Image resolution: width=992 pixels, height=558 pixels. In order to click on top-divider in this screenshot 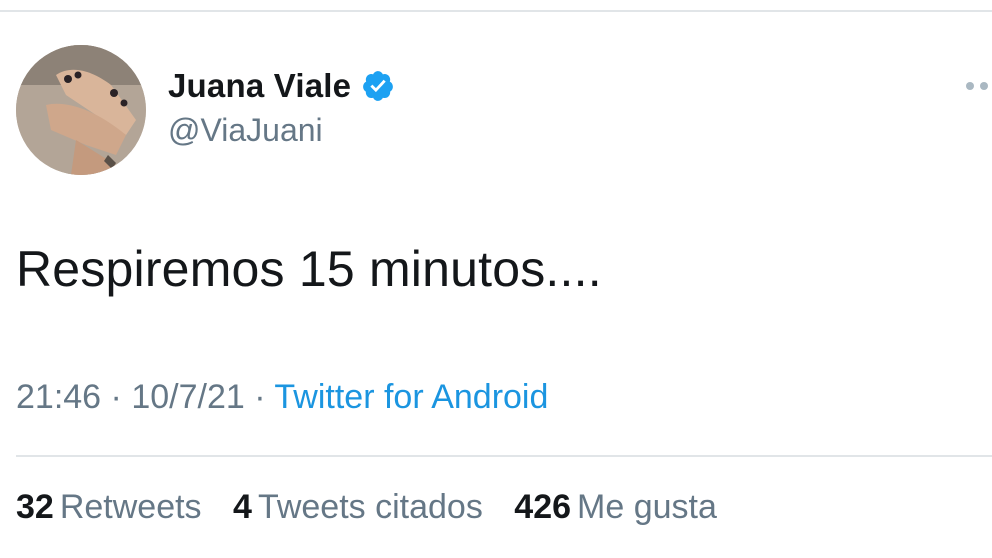, I will do `click(496, 11)`.